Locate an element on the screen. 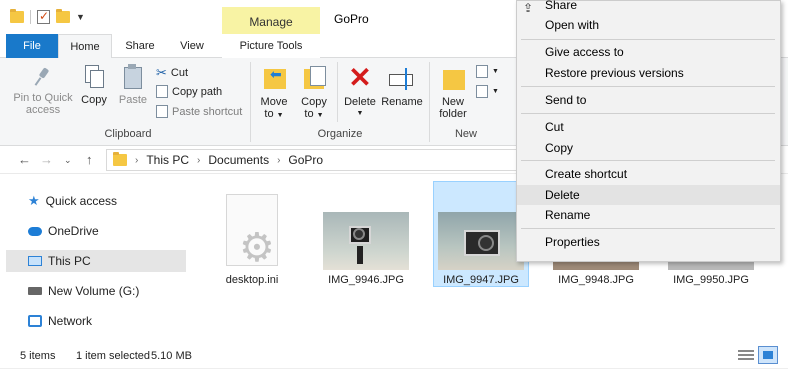 The height and width of the screenshot is (374, 788). move-to-icon is located at coordinates (274, 78).